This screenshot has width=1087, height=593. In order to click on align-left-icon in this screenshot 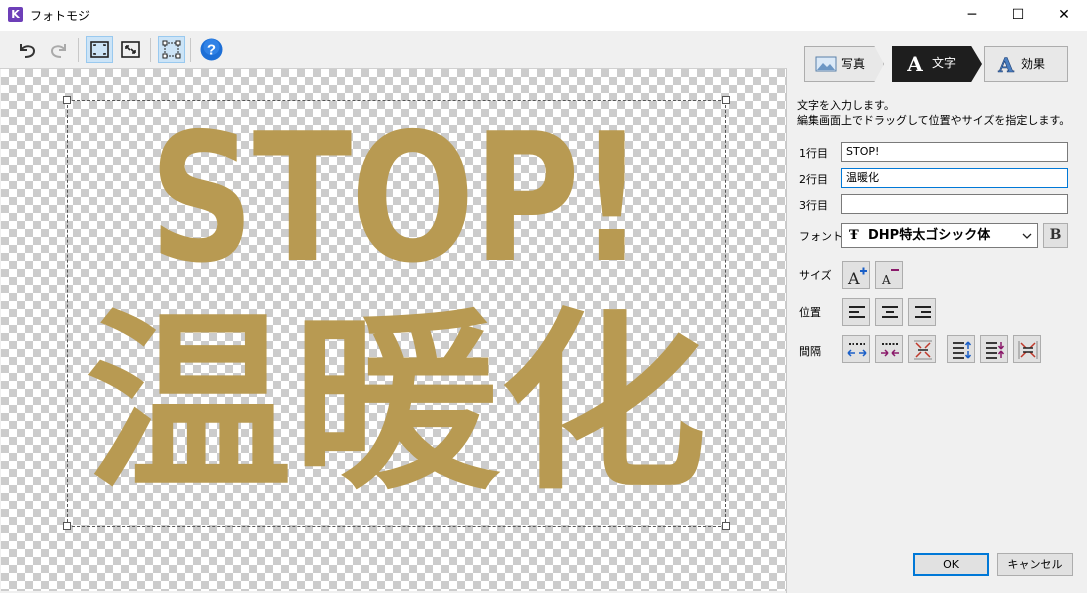, I will do `click(857, 312)`.